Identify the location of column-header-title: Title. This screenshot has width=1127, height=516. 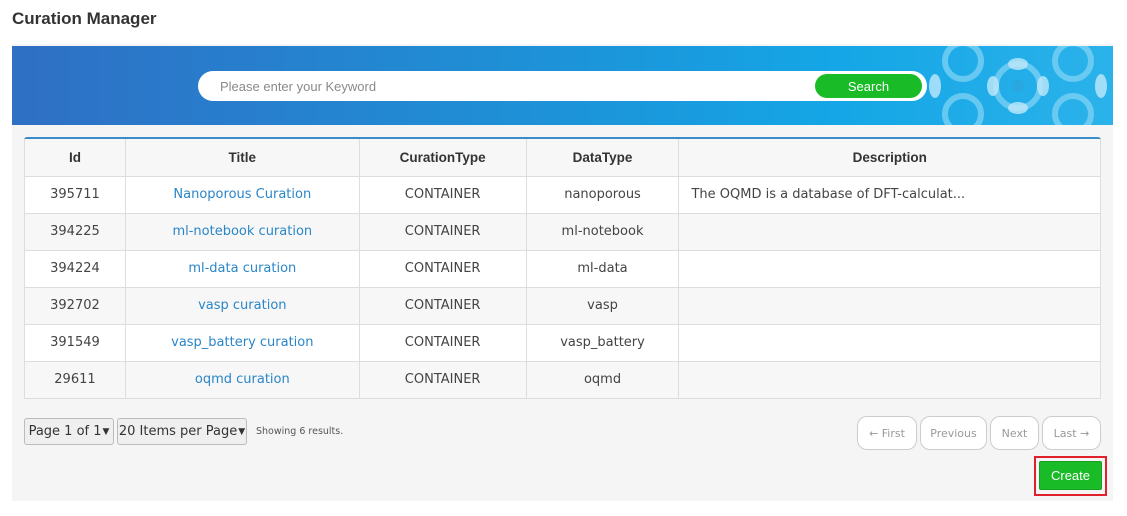
(242, 158).